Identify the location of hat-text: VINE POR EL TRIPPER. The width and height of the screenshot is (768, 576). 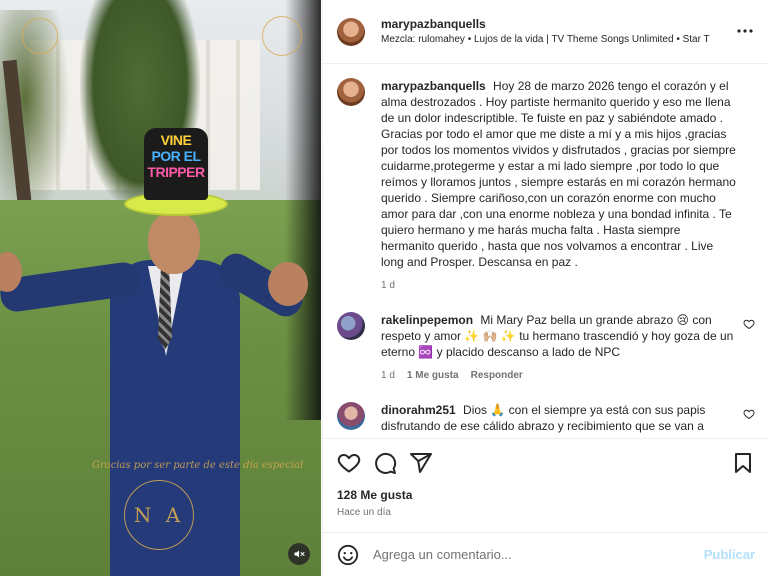
(176, 156).